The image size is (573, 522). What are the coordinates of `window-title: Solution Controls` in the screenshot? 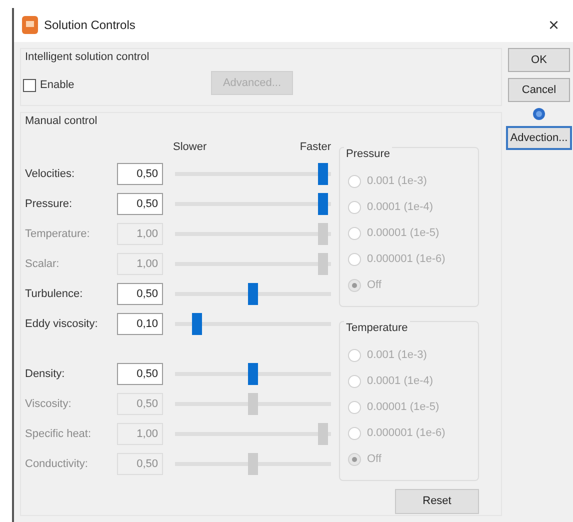 It's located at (90, 25).